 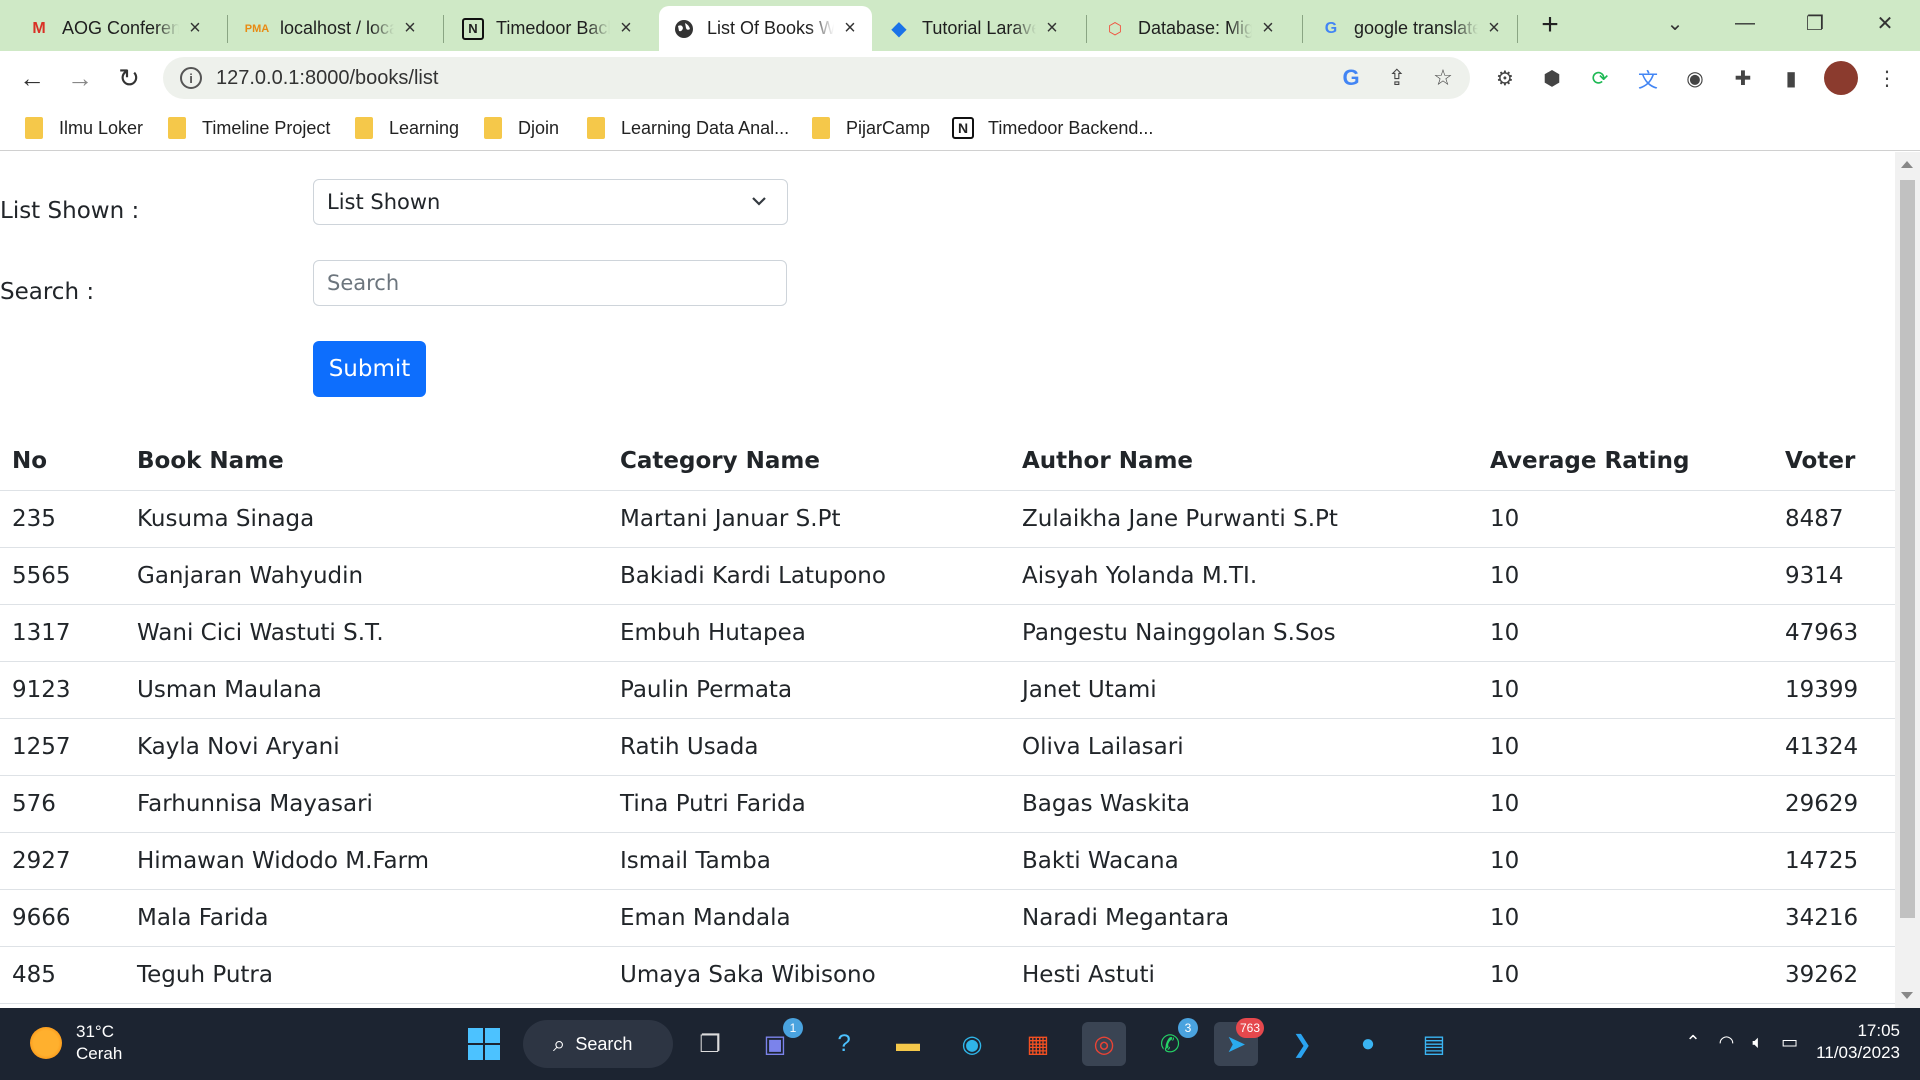 What do you see at coordinates (249, 128) in the screenshot?
I see `bookmark-timeline-project: Timeline Project` at bounding box center [249, 128].